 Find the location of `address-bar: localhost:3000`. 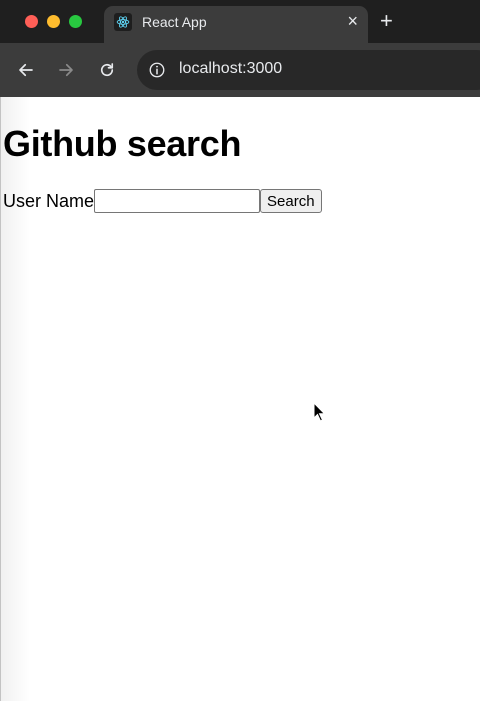

address-bar: localhost:3000 is located at coordinates (308, 70).